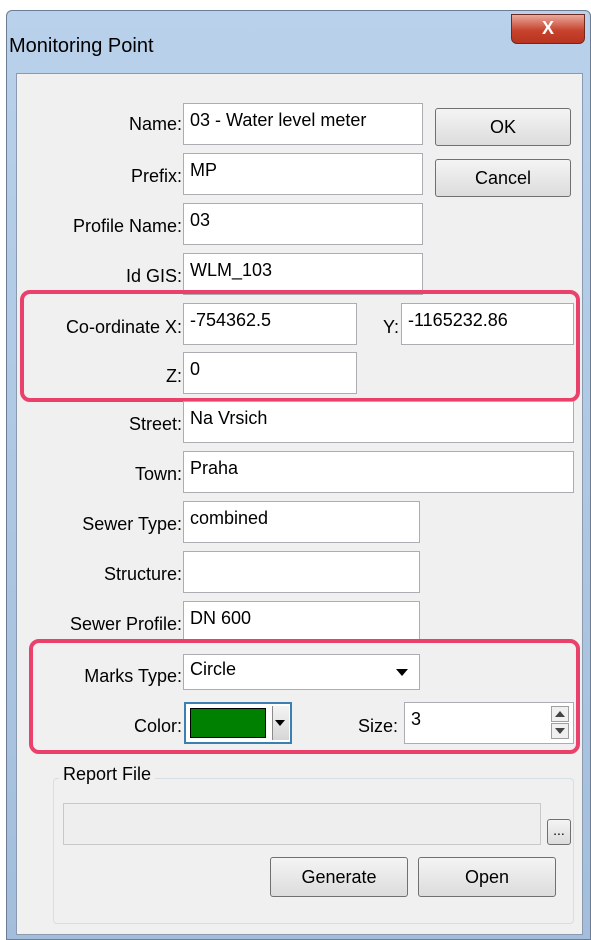 The height and width of the screenshot is (940, 591). I want to click on prefix-field: MP, so click(303, 174).